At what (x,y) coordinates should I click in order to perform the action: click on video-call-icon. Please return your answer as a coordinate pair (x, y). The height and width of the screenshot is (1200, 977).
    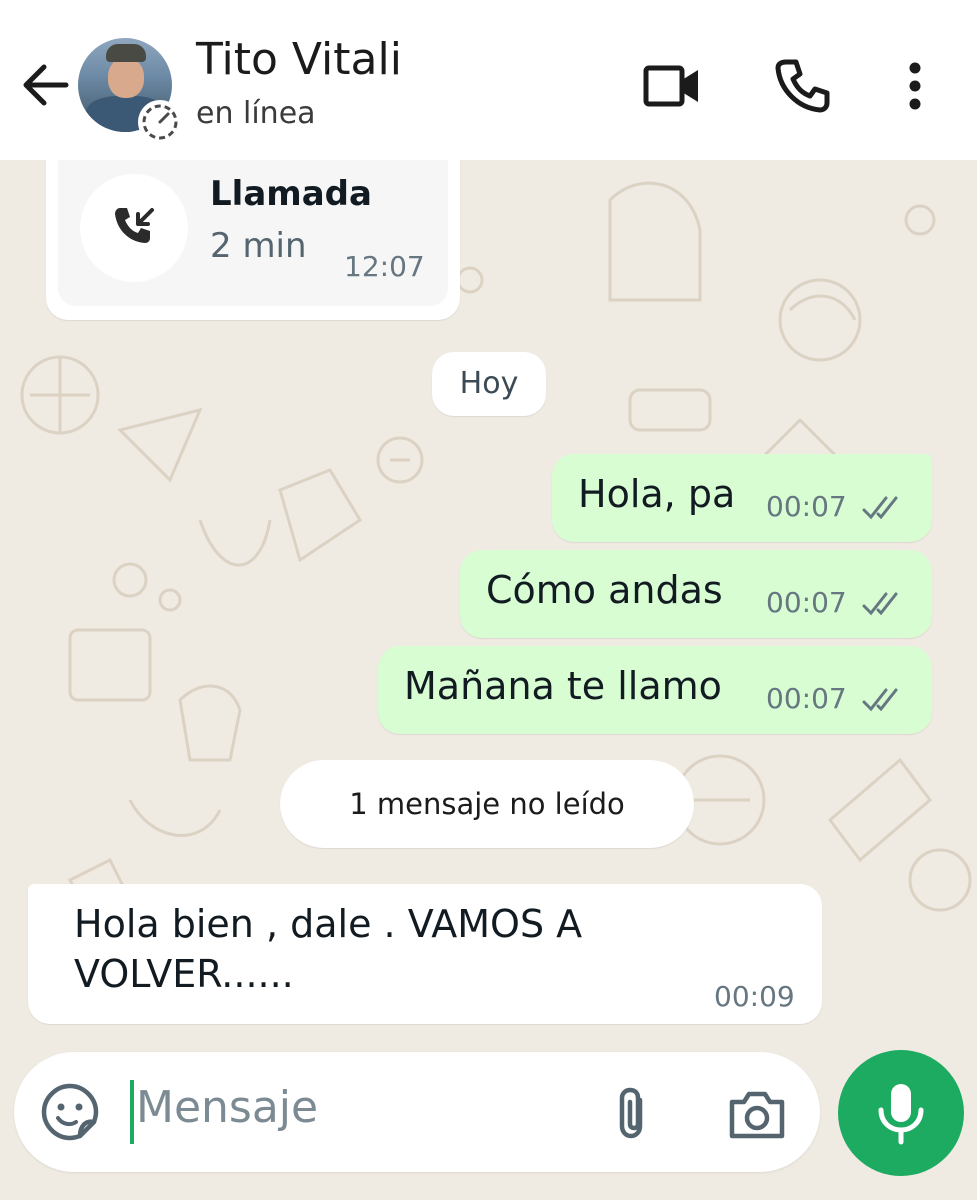
    Looking at the image, I should click on (672, 86).